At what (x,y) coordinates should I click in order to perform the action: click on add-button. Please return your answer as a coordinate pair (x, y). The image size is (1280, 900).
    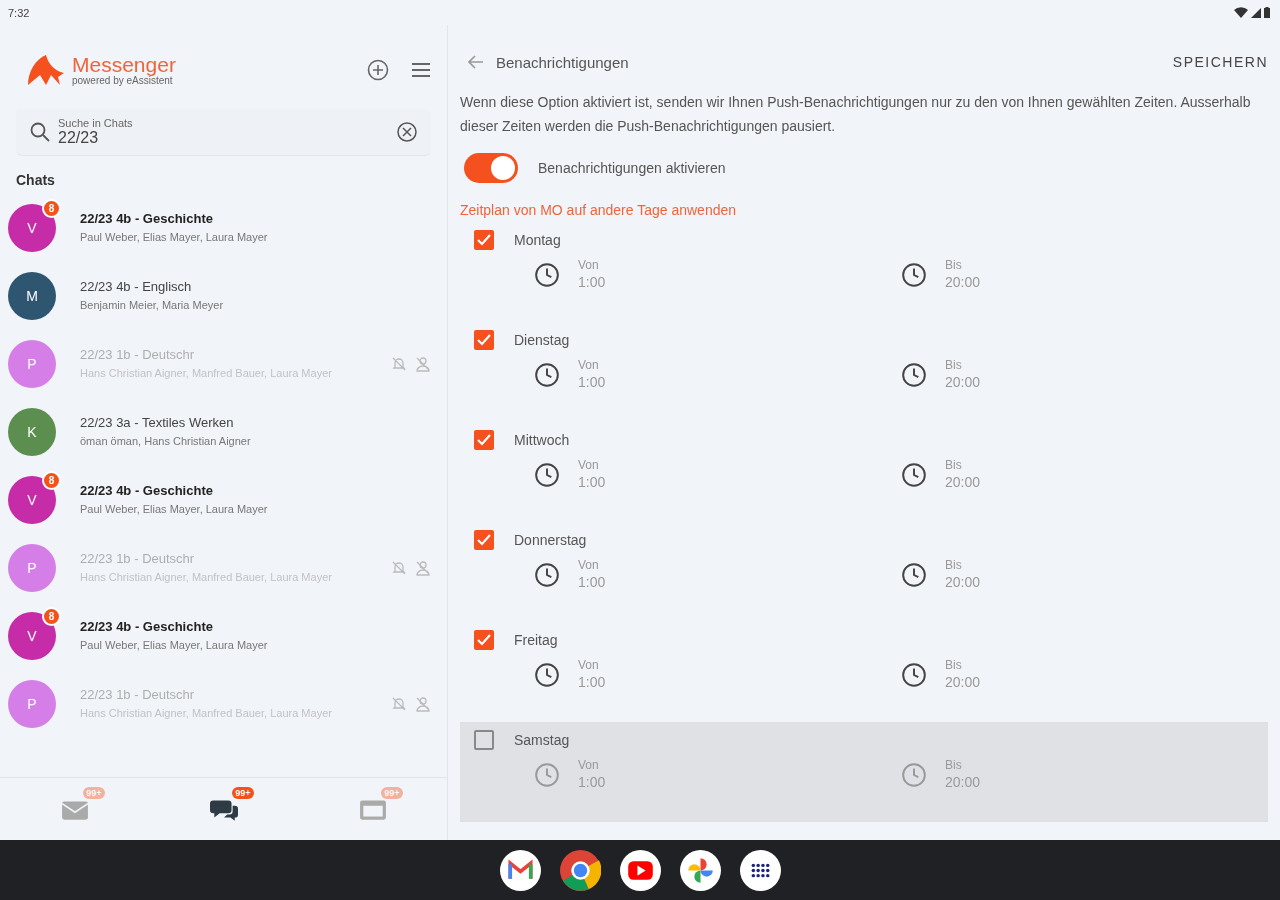
    Looking at the image, I should click on (378, 70).